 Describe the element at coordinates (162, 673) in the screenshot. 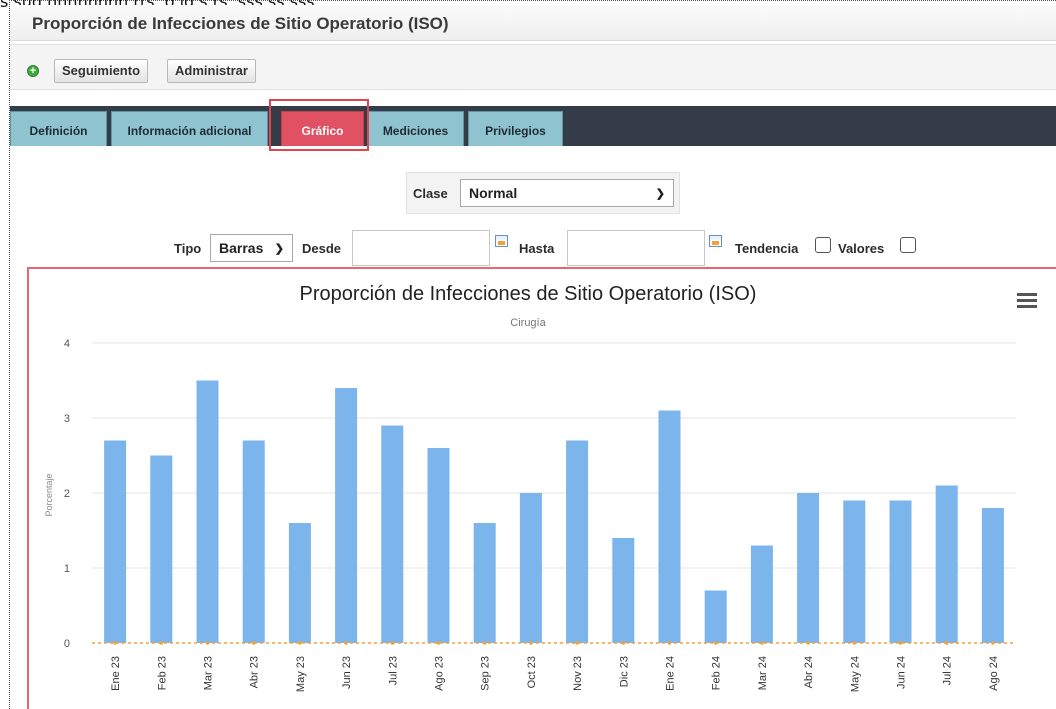

I see `x-tick-label: Feb 23` at that location.